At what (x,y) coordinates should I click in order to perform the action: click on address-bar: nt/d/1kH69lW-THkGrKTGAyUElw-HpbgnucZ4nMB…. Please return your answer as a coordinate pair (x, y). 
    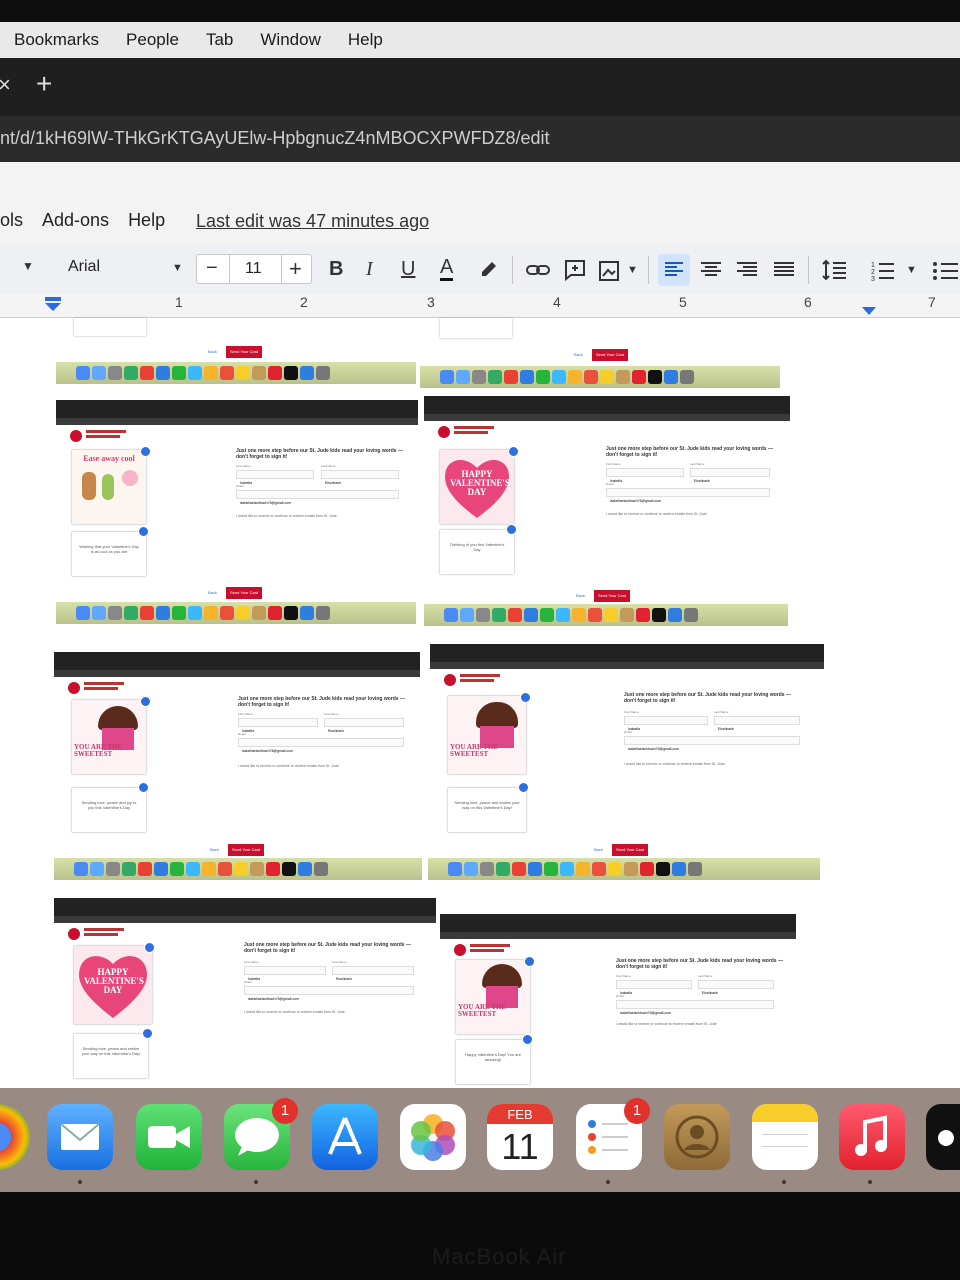
    Looking at the image, I should click on (480, 139).